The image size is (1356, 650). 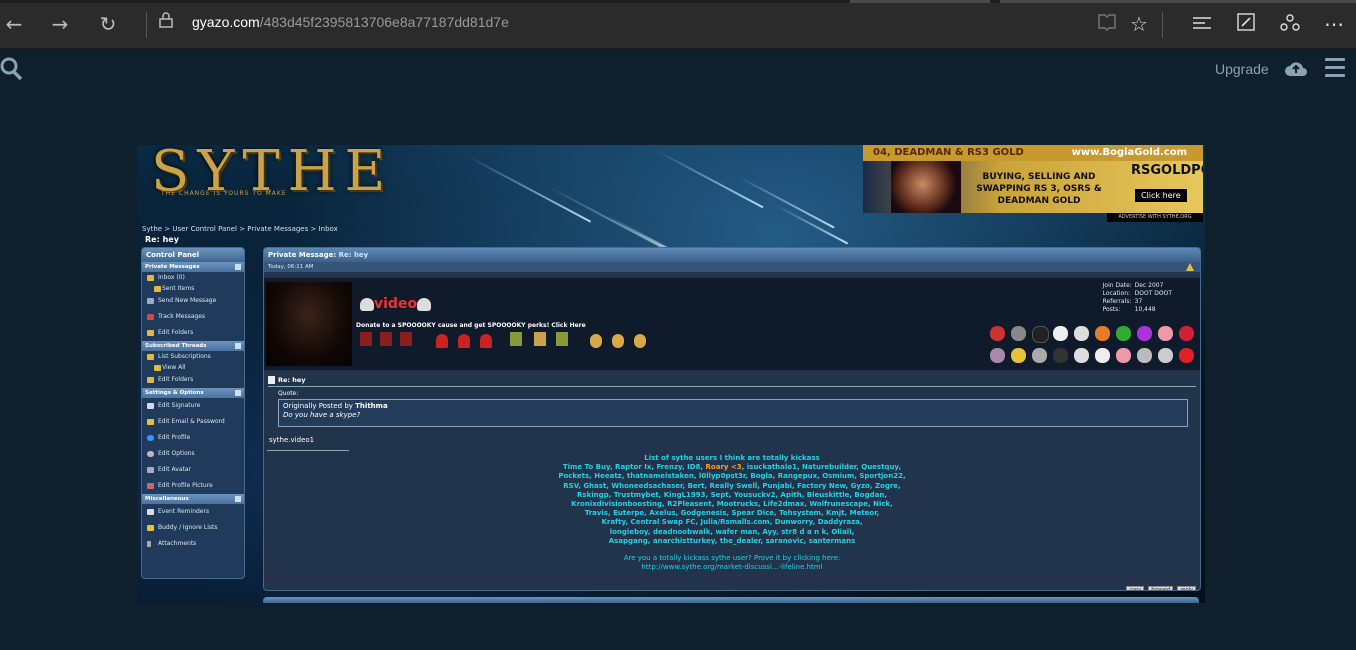 What do you see at coordinates (193, 393) in the screenshot?
I see `section-settings-options: Settings & Options` at bounding box center [193, 393].